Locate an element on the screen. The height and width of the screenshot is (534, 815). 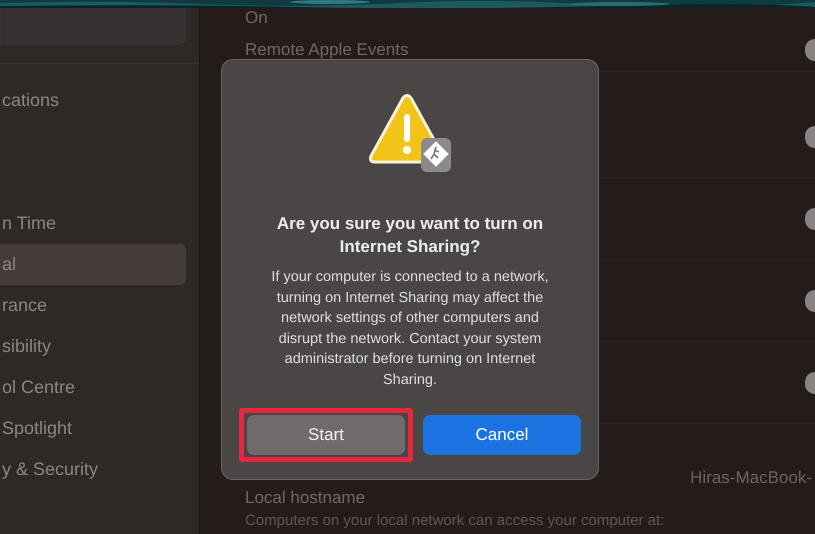
sidebar-item: n Time is located at coordinates (93, 223).